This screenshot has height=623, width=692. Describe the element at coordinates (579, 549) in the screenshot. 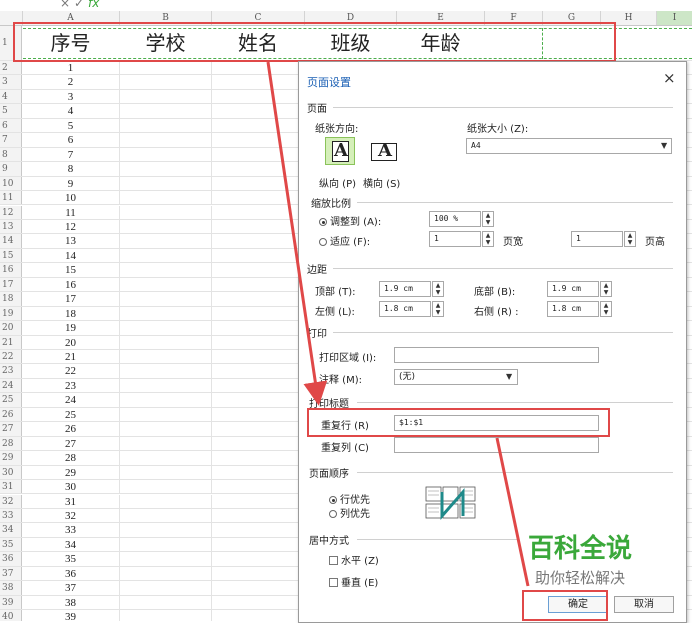

I see `watermark-title: 百科全说` at that location.